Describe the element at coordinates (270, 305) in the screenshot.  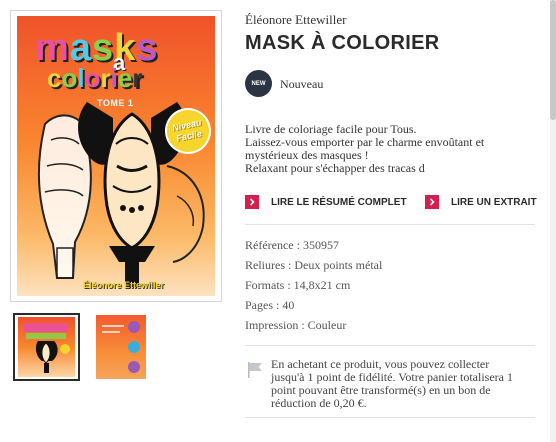
I see `spec-pages: Pages : 40` at that location.